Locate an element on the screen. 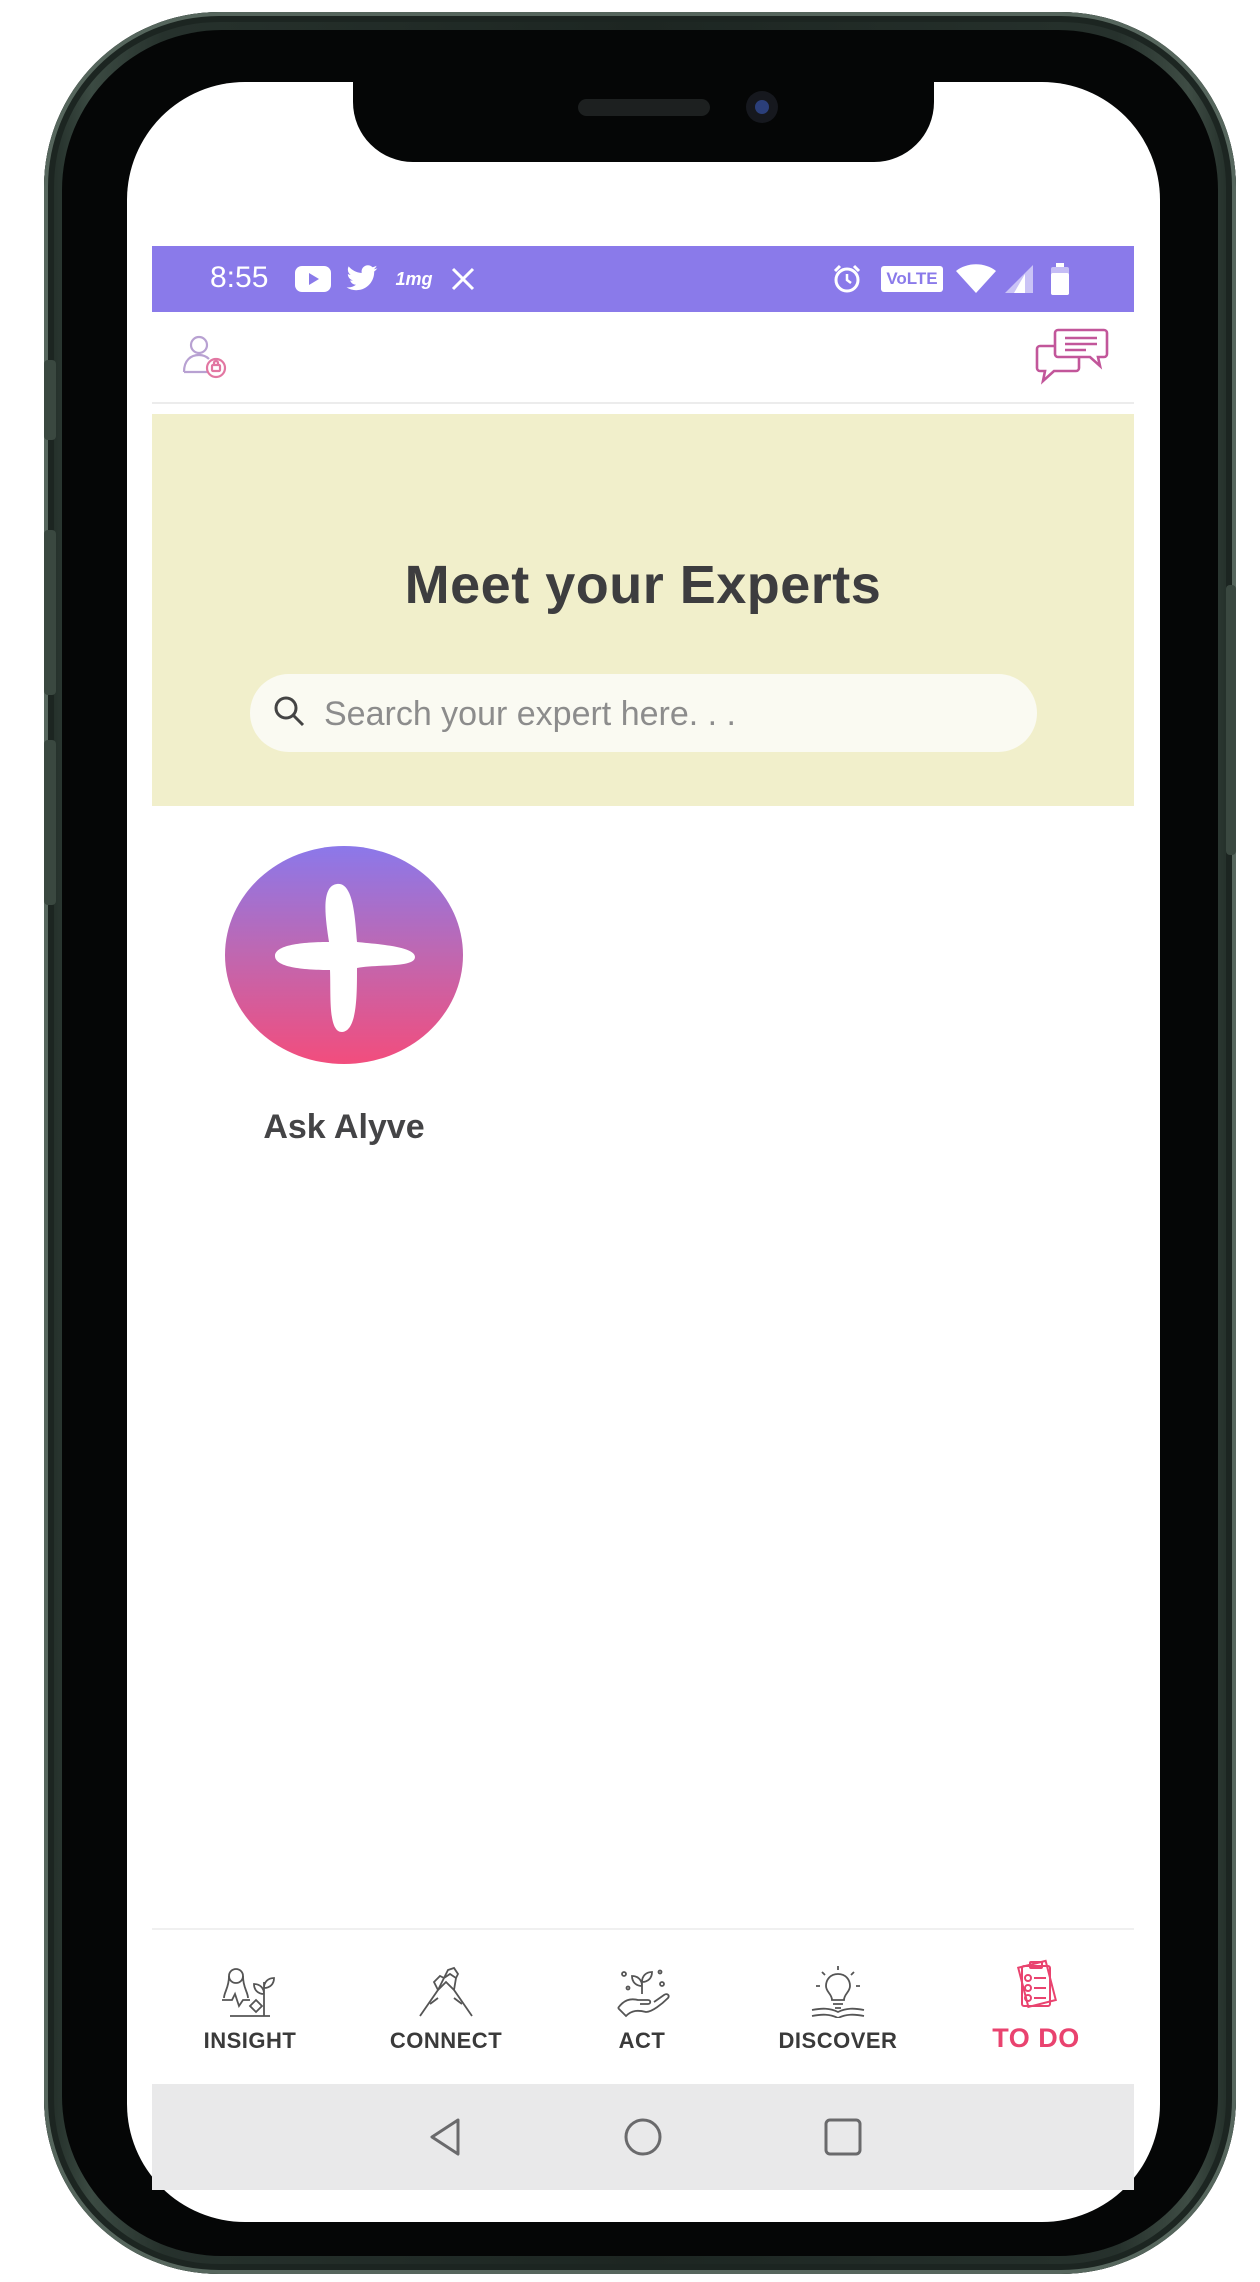  todo-icon is located at coordinates (1036, 1985).